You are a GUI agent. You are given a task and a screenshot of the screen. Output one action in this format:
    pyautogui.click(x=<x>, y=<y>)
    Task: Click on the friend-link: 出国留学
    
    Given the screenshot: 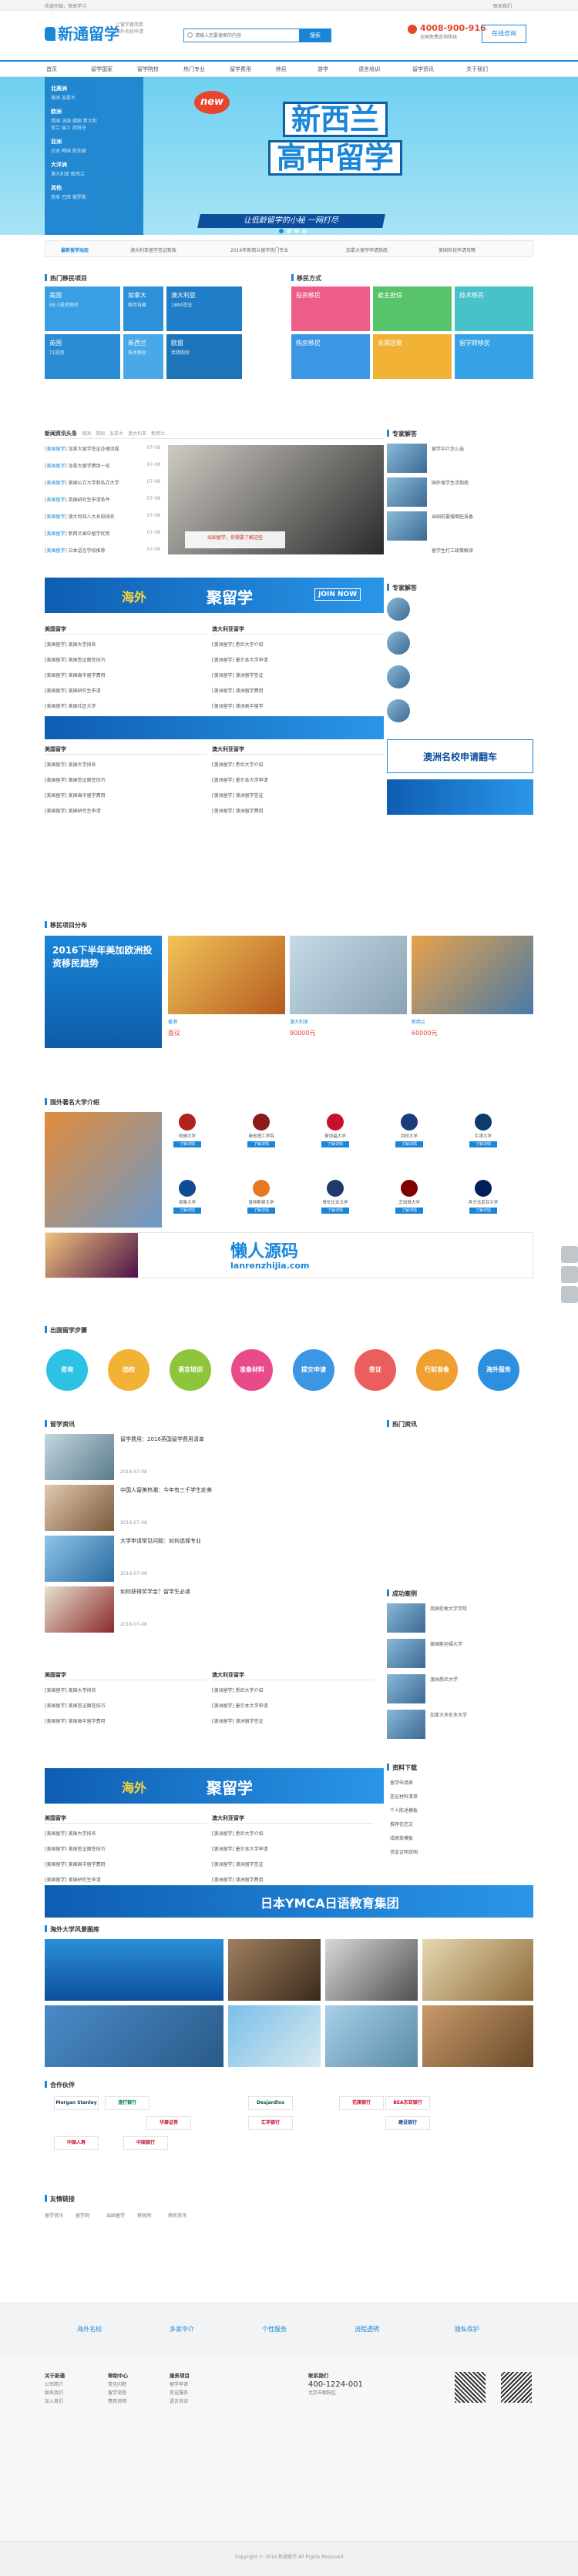 What is the action you would take?
    pyautogui.click(x=121, y=2215)
    